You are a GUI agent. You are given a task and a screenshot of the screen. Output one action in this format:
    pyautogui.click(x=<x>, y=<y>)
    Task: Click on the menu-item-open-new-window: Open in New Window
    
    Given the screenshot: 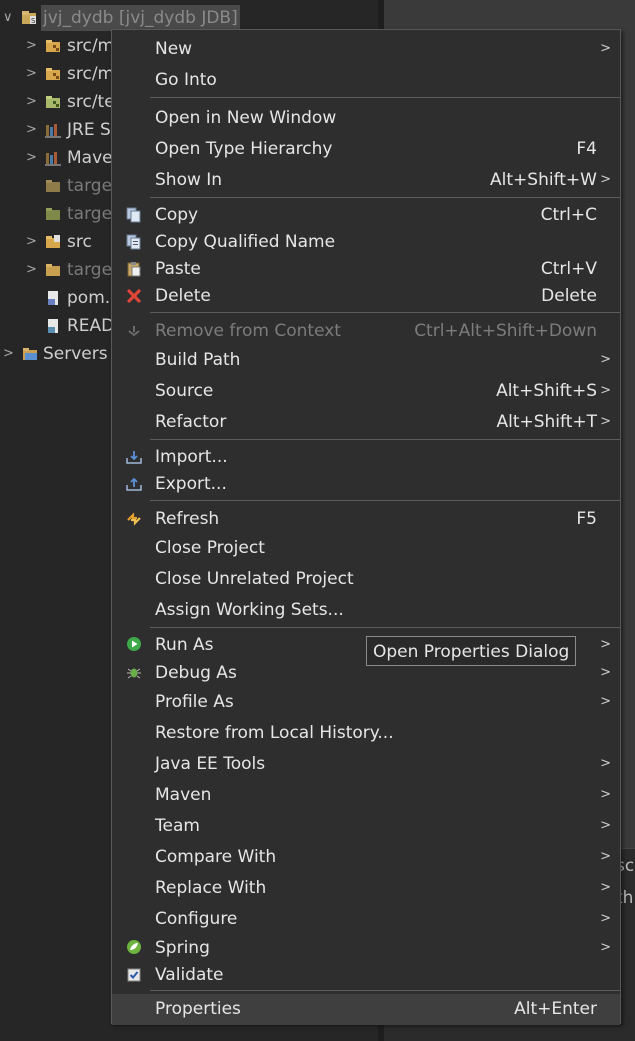 What is the action you would take?
    pyautogui.click(x=366, y=118)
    